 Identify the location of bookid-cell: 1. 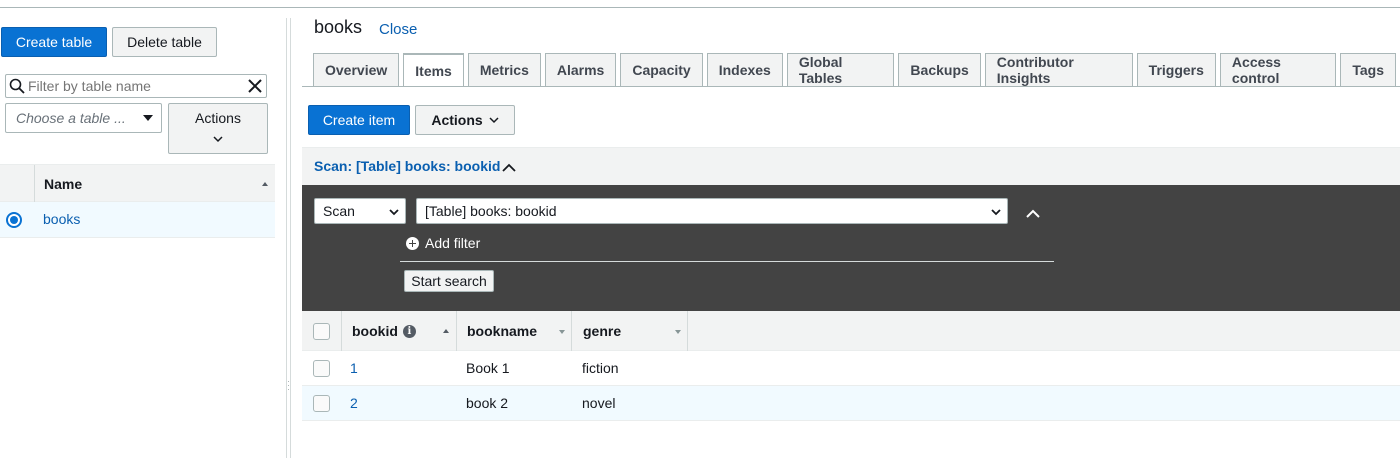
(354, 368).